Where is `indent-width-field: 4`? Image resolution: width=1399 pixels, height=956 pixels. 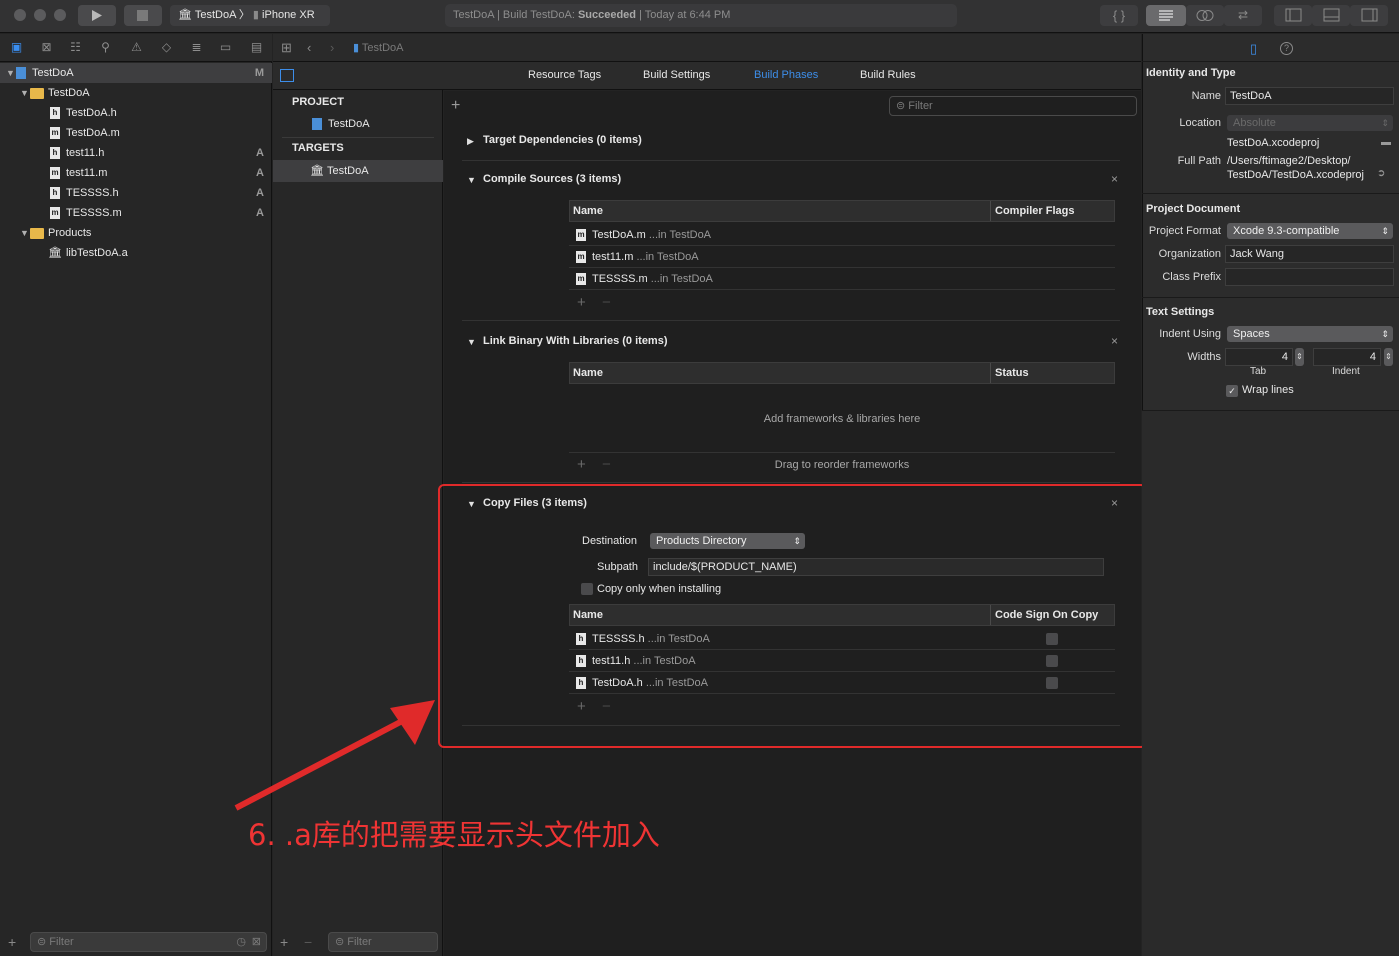
indent-width-field: 4 is located at coordinates (1347, 357).